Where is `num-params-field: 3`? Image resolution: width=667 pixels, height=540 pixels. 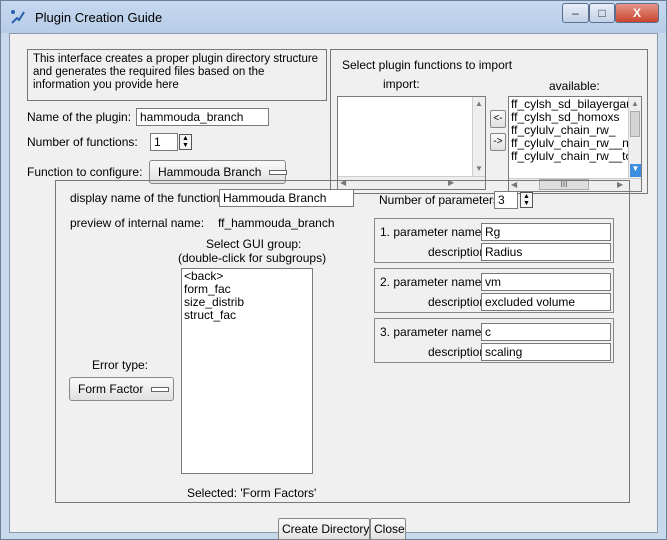 num-params-field: 3 is located at coordinates (506, 200).